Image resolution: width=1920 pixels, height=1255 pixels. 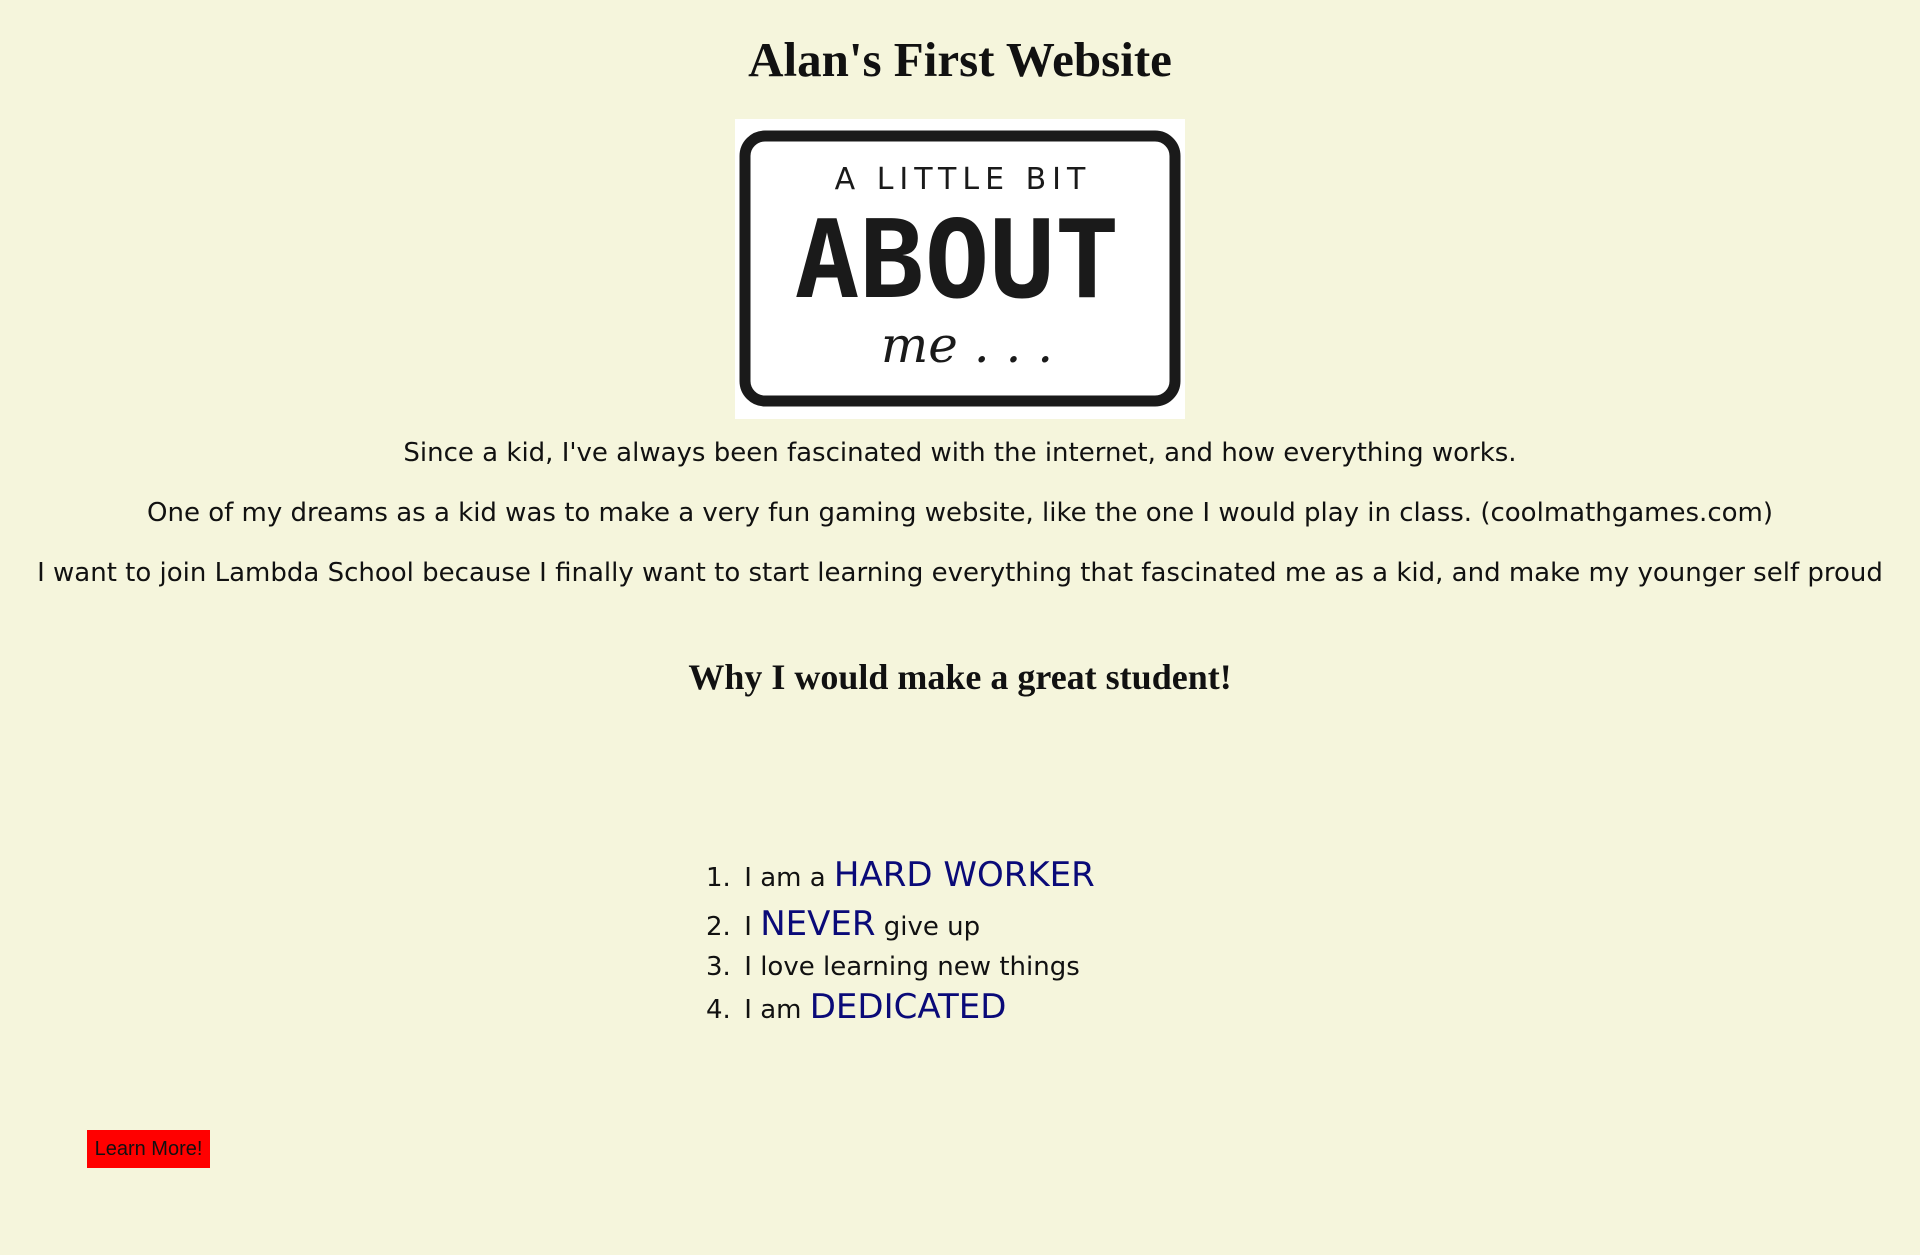 What do you see at coordinates (964, 875) in the screenshot?
I see `list-highlight: HARD WORKER` at bounding box center [964, 875].